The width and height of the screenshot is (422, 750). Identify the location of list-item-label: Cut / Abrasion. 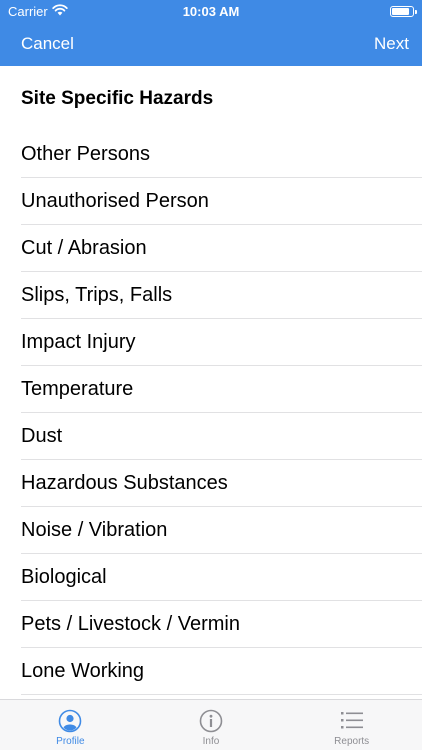
(84, 248).